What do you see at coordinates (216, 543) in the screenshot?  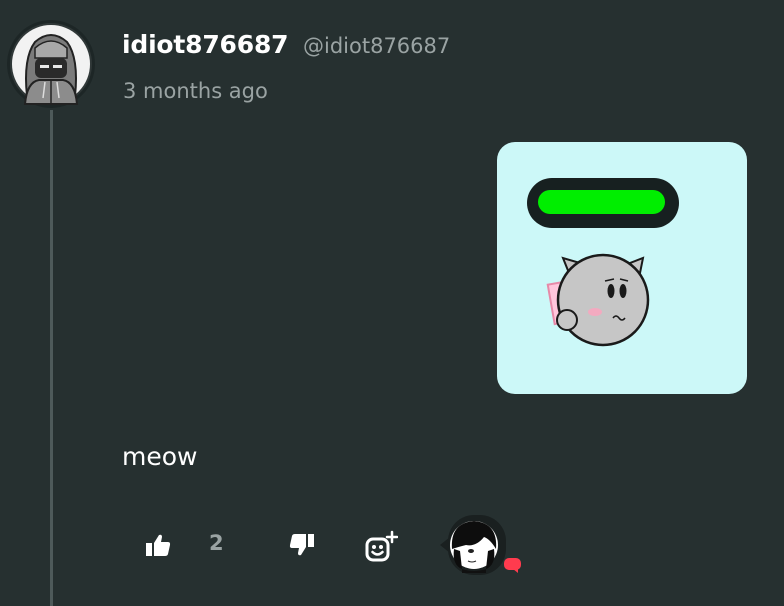 I see `like-count: 2` at bounding box center [216, 543].